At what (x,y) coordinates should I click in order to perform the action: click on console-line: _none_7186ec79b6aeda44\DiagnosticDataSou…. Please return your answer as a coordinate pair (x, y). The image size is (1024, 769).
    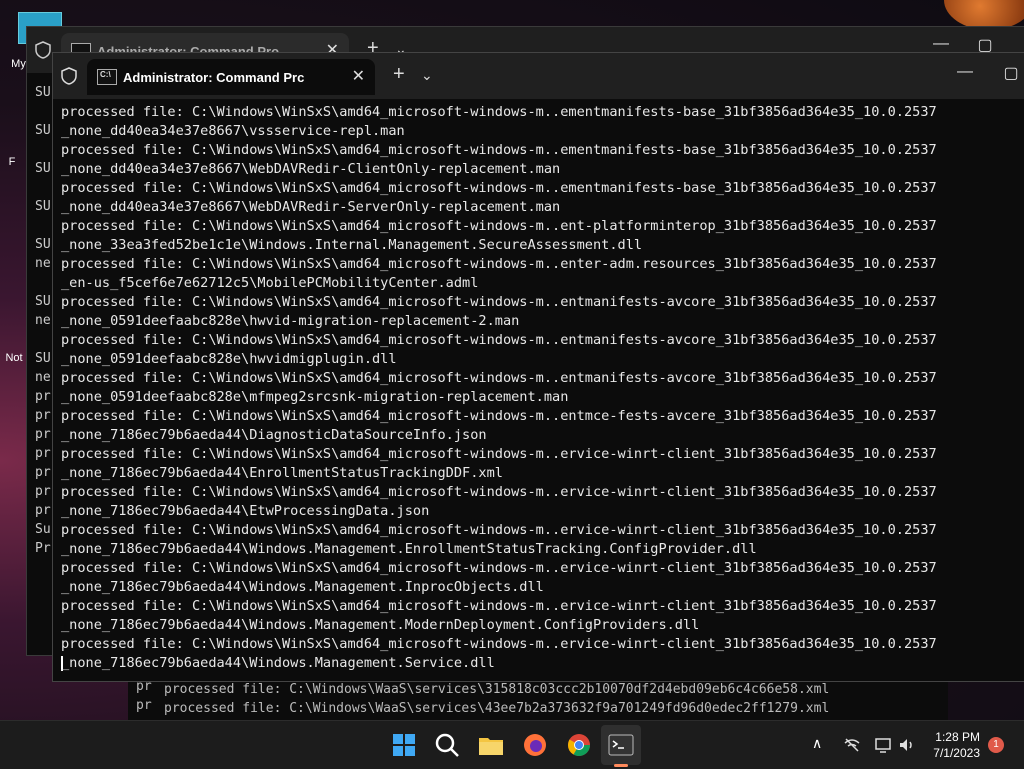
    Looking at the image, I should click on (274, 435).